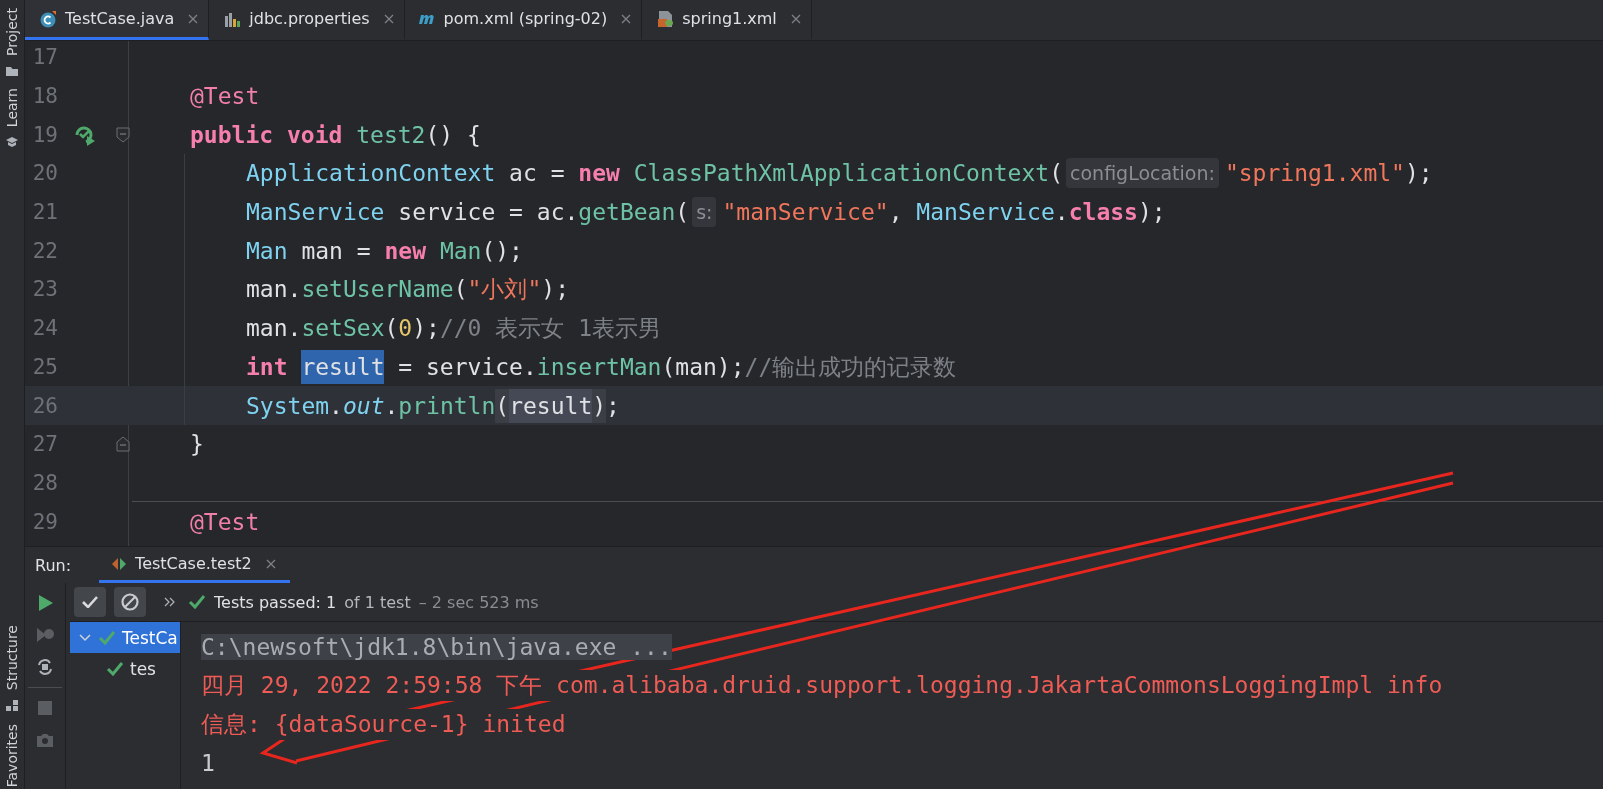 Image resolution: width=1603 pixels, height=789 pixels. Describe the element at coordinates (896, 213) in the screenshot. I see `code-text: ,` at that location.